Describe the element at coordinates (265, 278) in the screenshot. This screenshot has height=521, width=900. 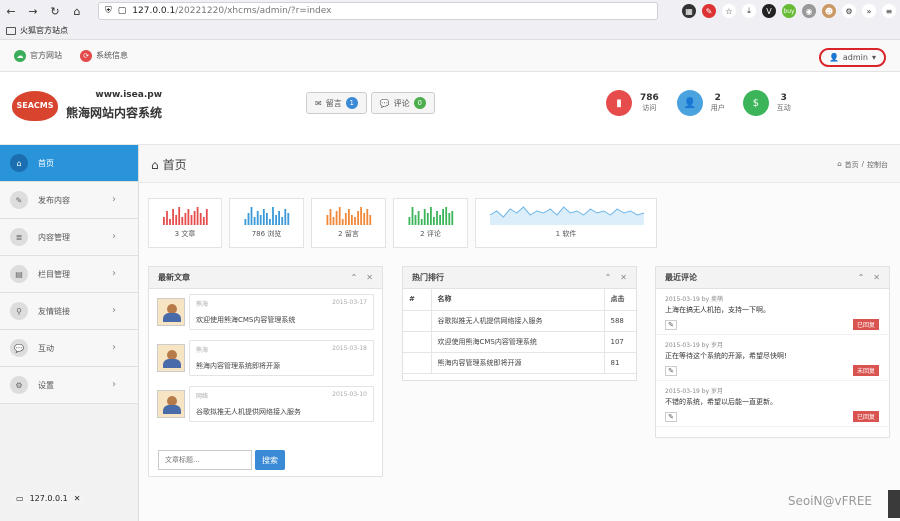
I see `panel-header: 最新文章 ⌃ ✕` at that location.